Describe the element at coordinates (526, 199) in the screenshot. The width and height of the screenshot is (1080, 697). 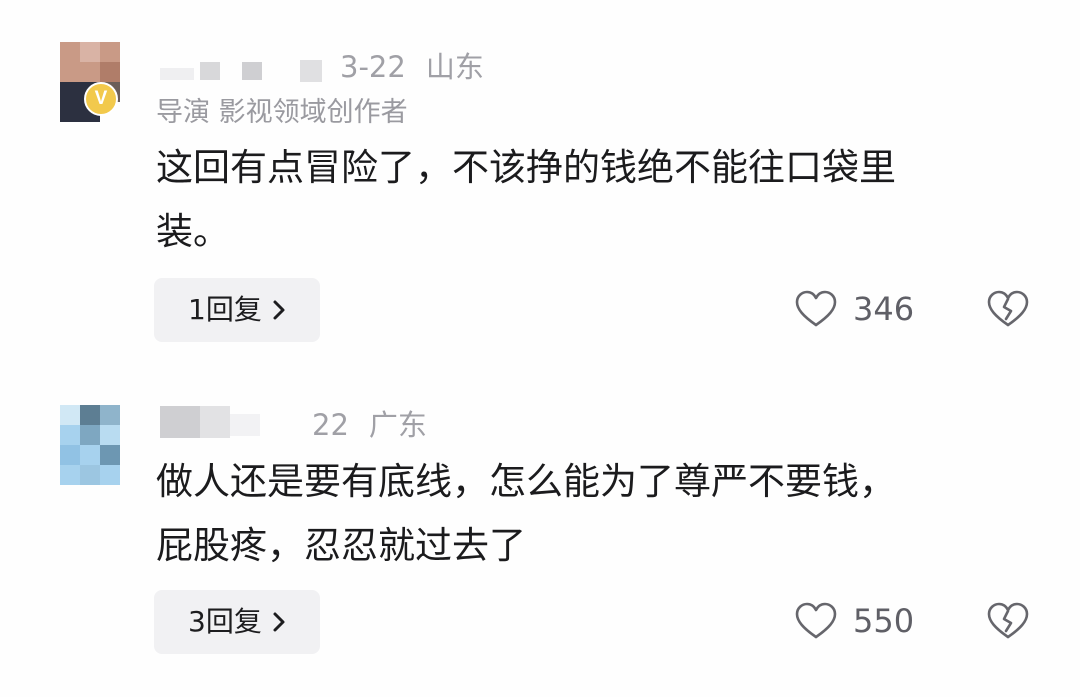
I see `comment-text: 这回有点冒险了，不该挣的钱绝不能往口袋里 装。` at that location.